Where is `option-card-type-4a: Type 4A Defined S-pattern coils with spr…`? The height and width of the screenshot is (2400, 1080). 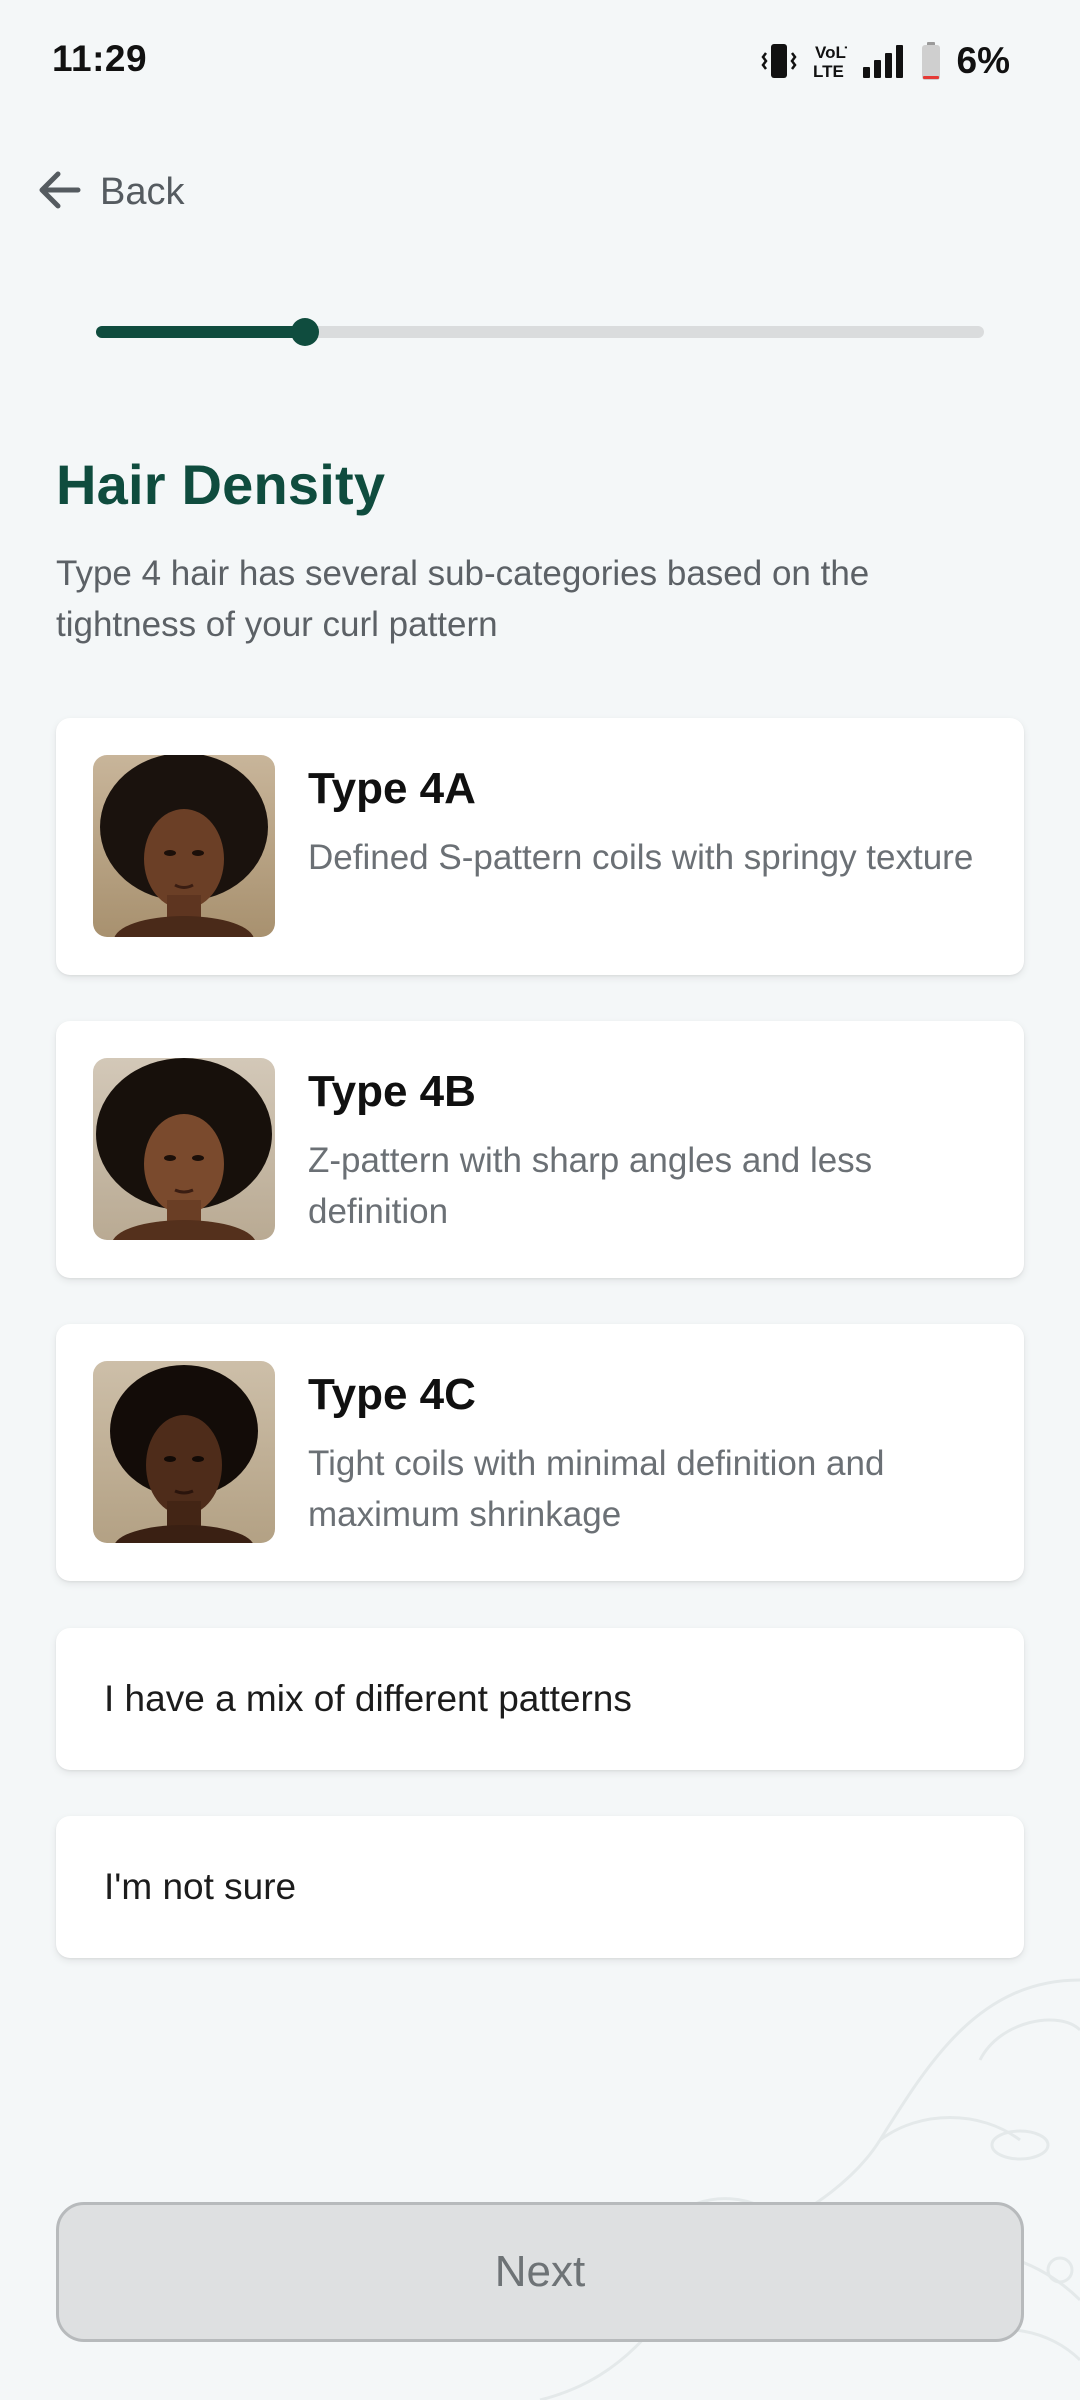 option-card-type-4a: Type 4A Defined S-pattern coils with spr… is located at coordinates (540, 846).